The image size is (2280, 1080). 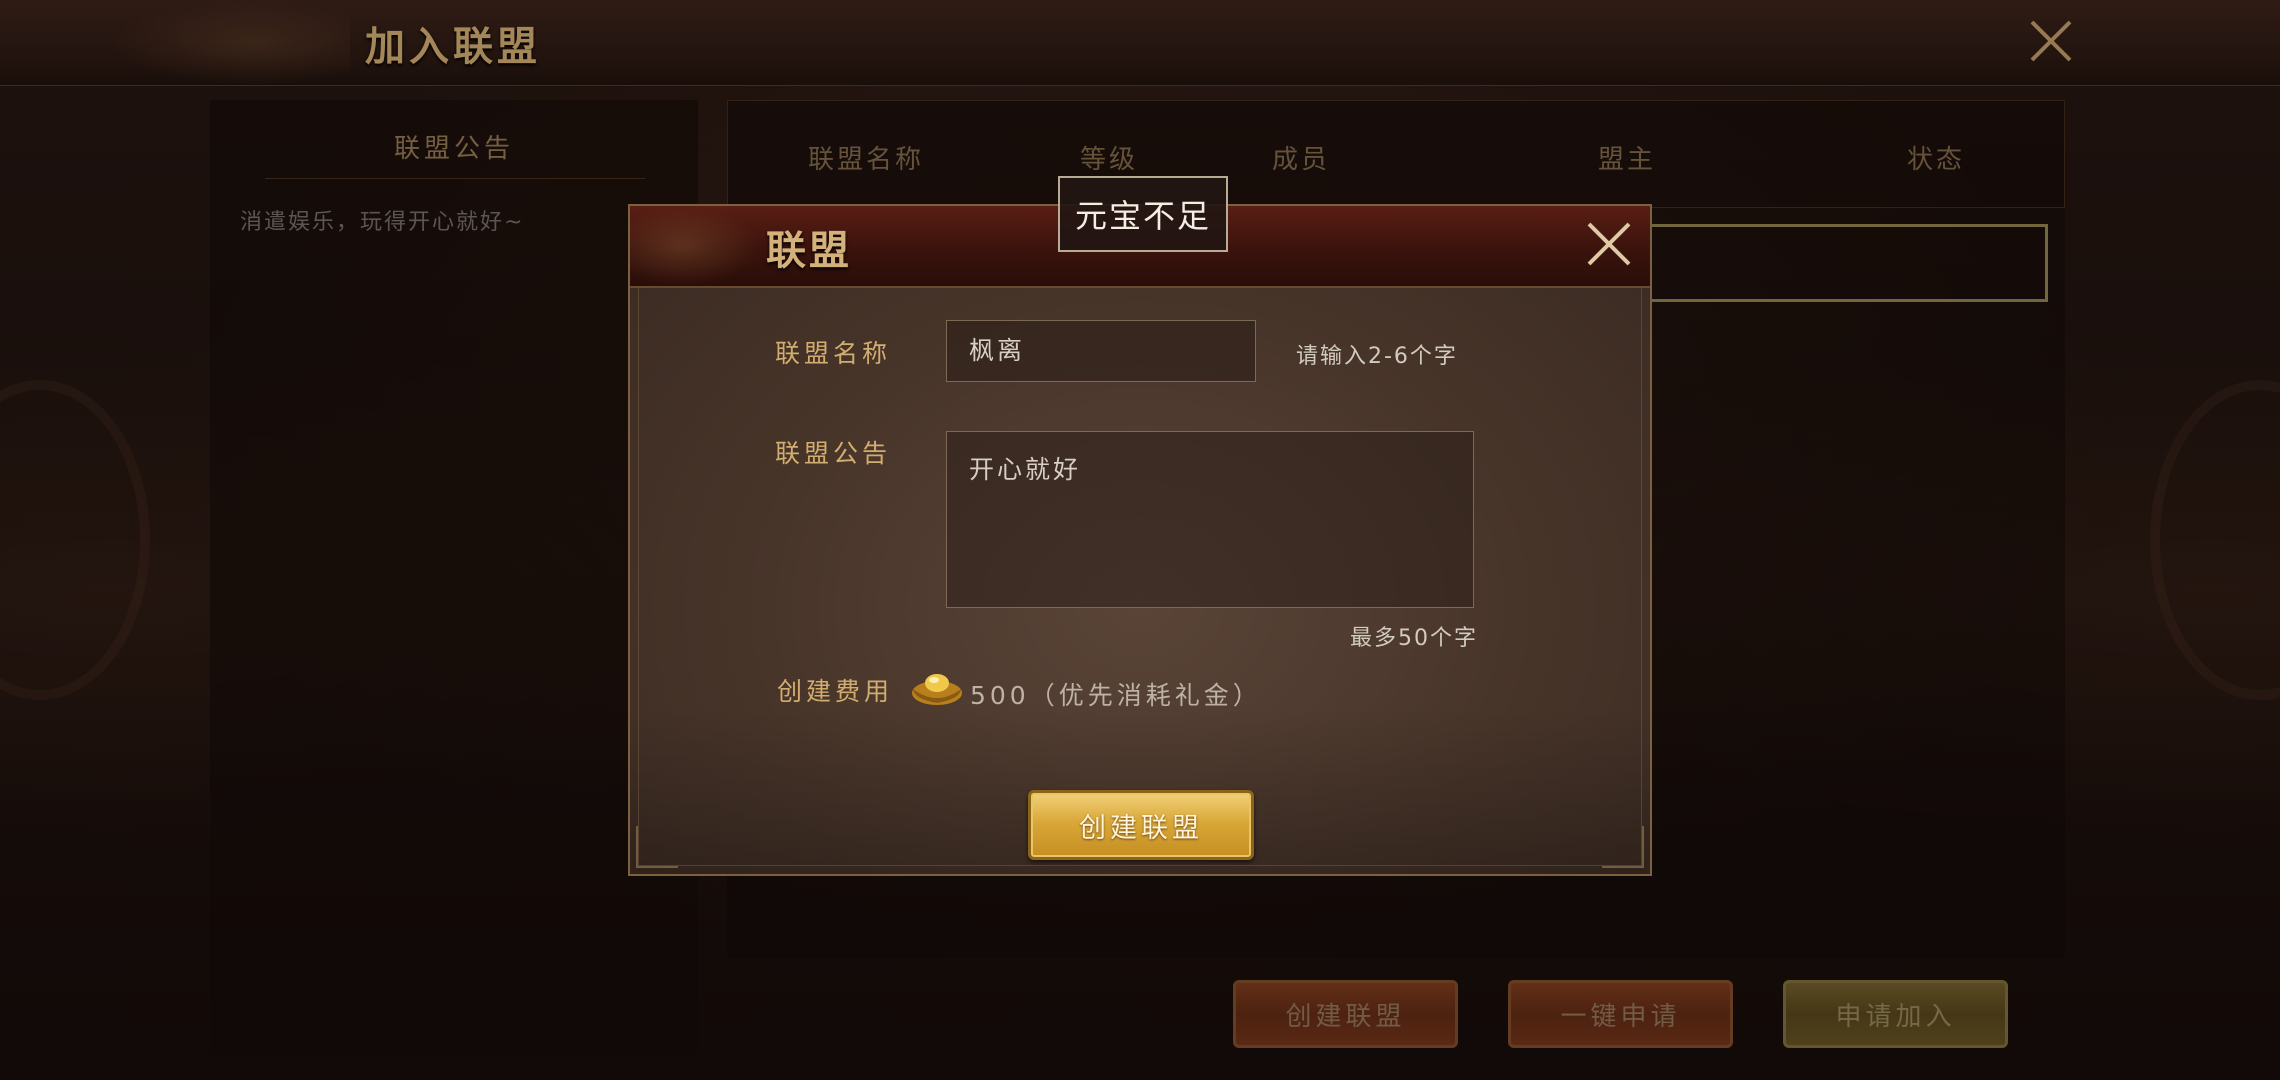 What do you see at coordinates (1143, 214) in the screenshot?
I see `insufficient-currency-toast: 元宝不足` at bounding box center [1143, 214].